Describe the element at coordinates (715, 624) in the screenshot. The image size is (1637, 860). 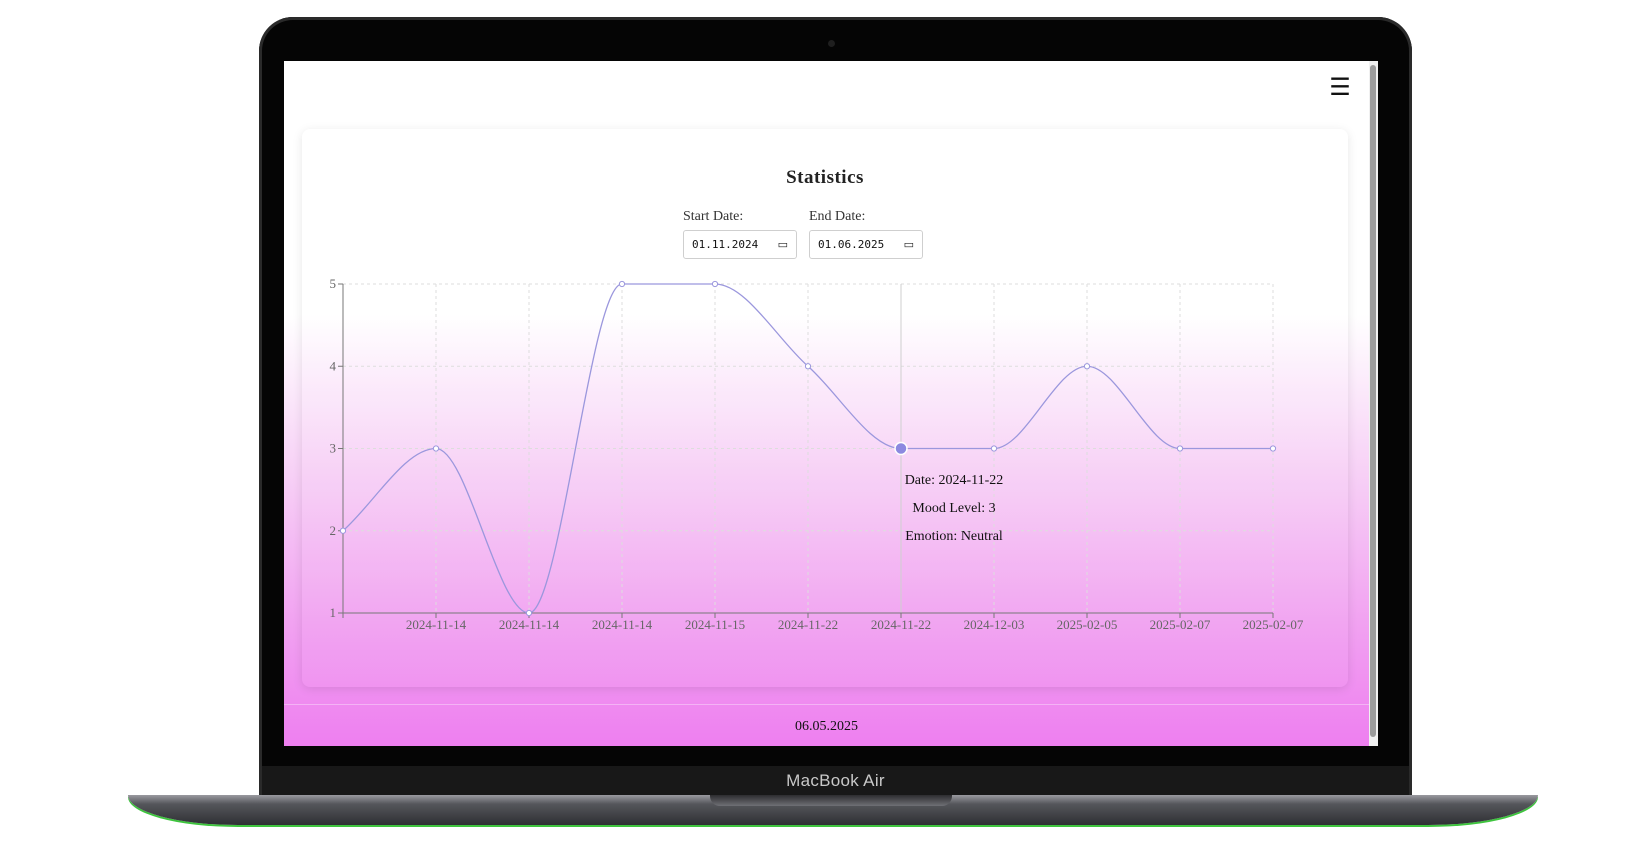
I see `x-tick-label: 2024-11-15` at that location.